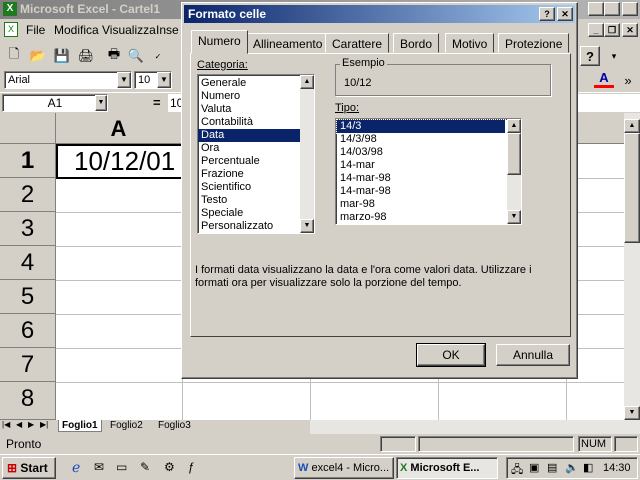 The height and width of the screenshot is (480, 640). I want to click on cancel-button: Annulla, so click(533, 355).